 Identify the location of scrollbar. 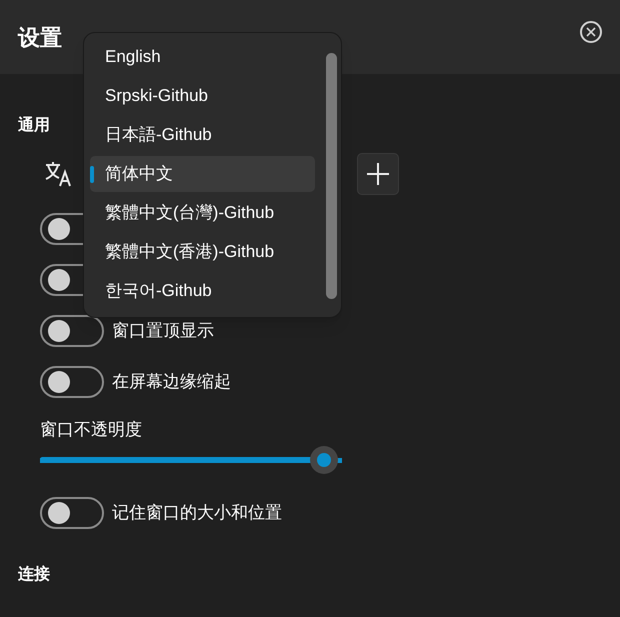
(331, 176).